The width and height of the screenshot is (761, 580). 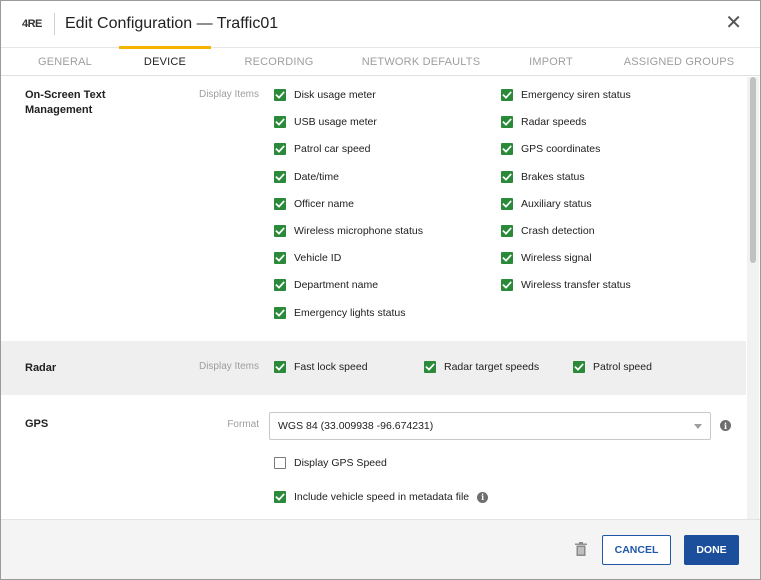 I want to click on section-title: Radar, so click(x=41, y=368).